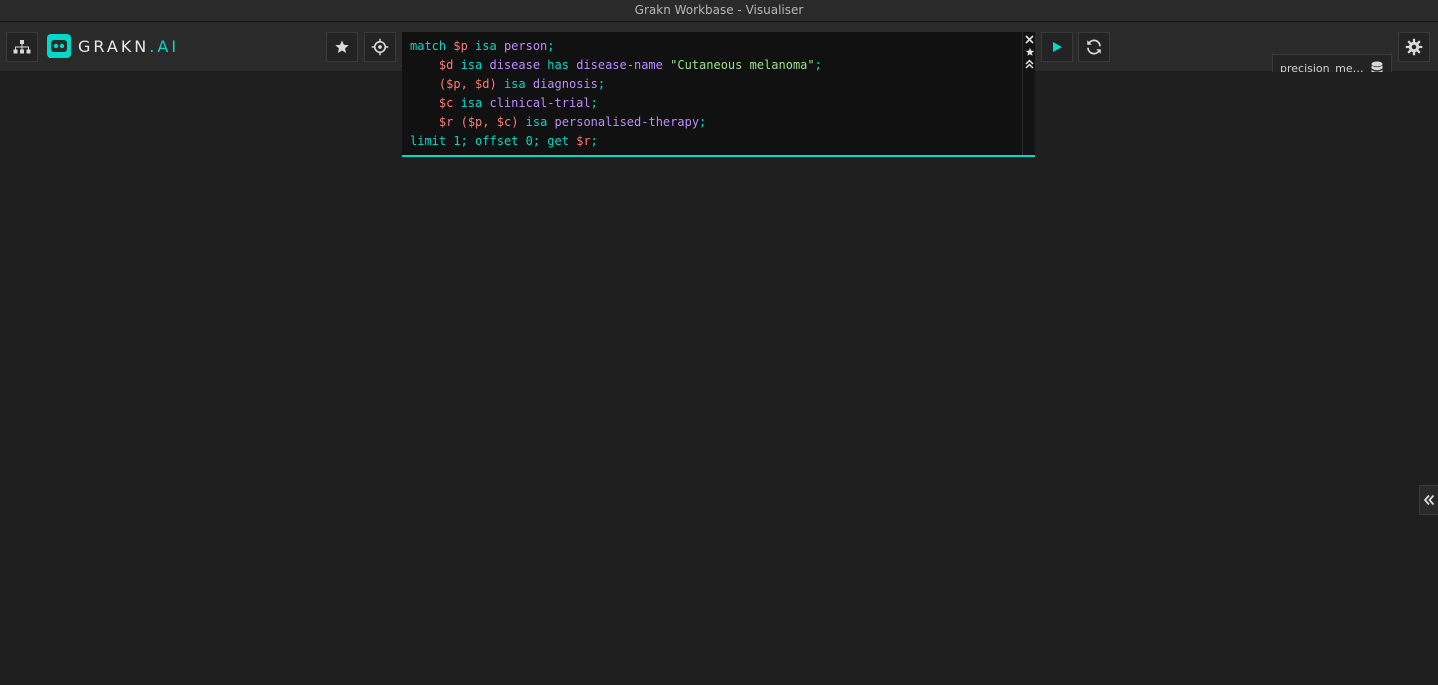 The image size is (1438, 685). Describe the element at coordinates (525, 46) in the screenshot. I see `query-token: person` at that location.